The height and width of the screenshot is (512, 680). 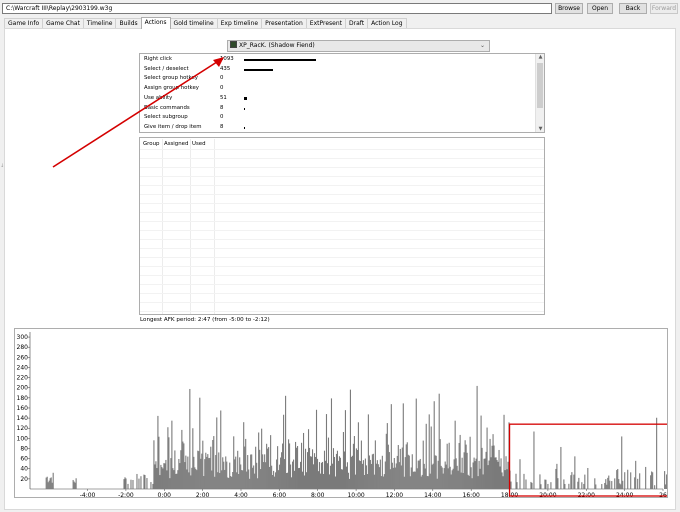 I want to click on replay-path-field: C:\Warcraft III\Replay\2903199.w3g, so click(x=277, y=8).